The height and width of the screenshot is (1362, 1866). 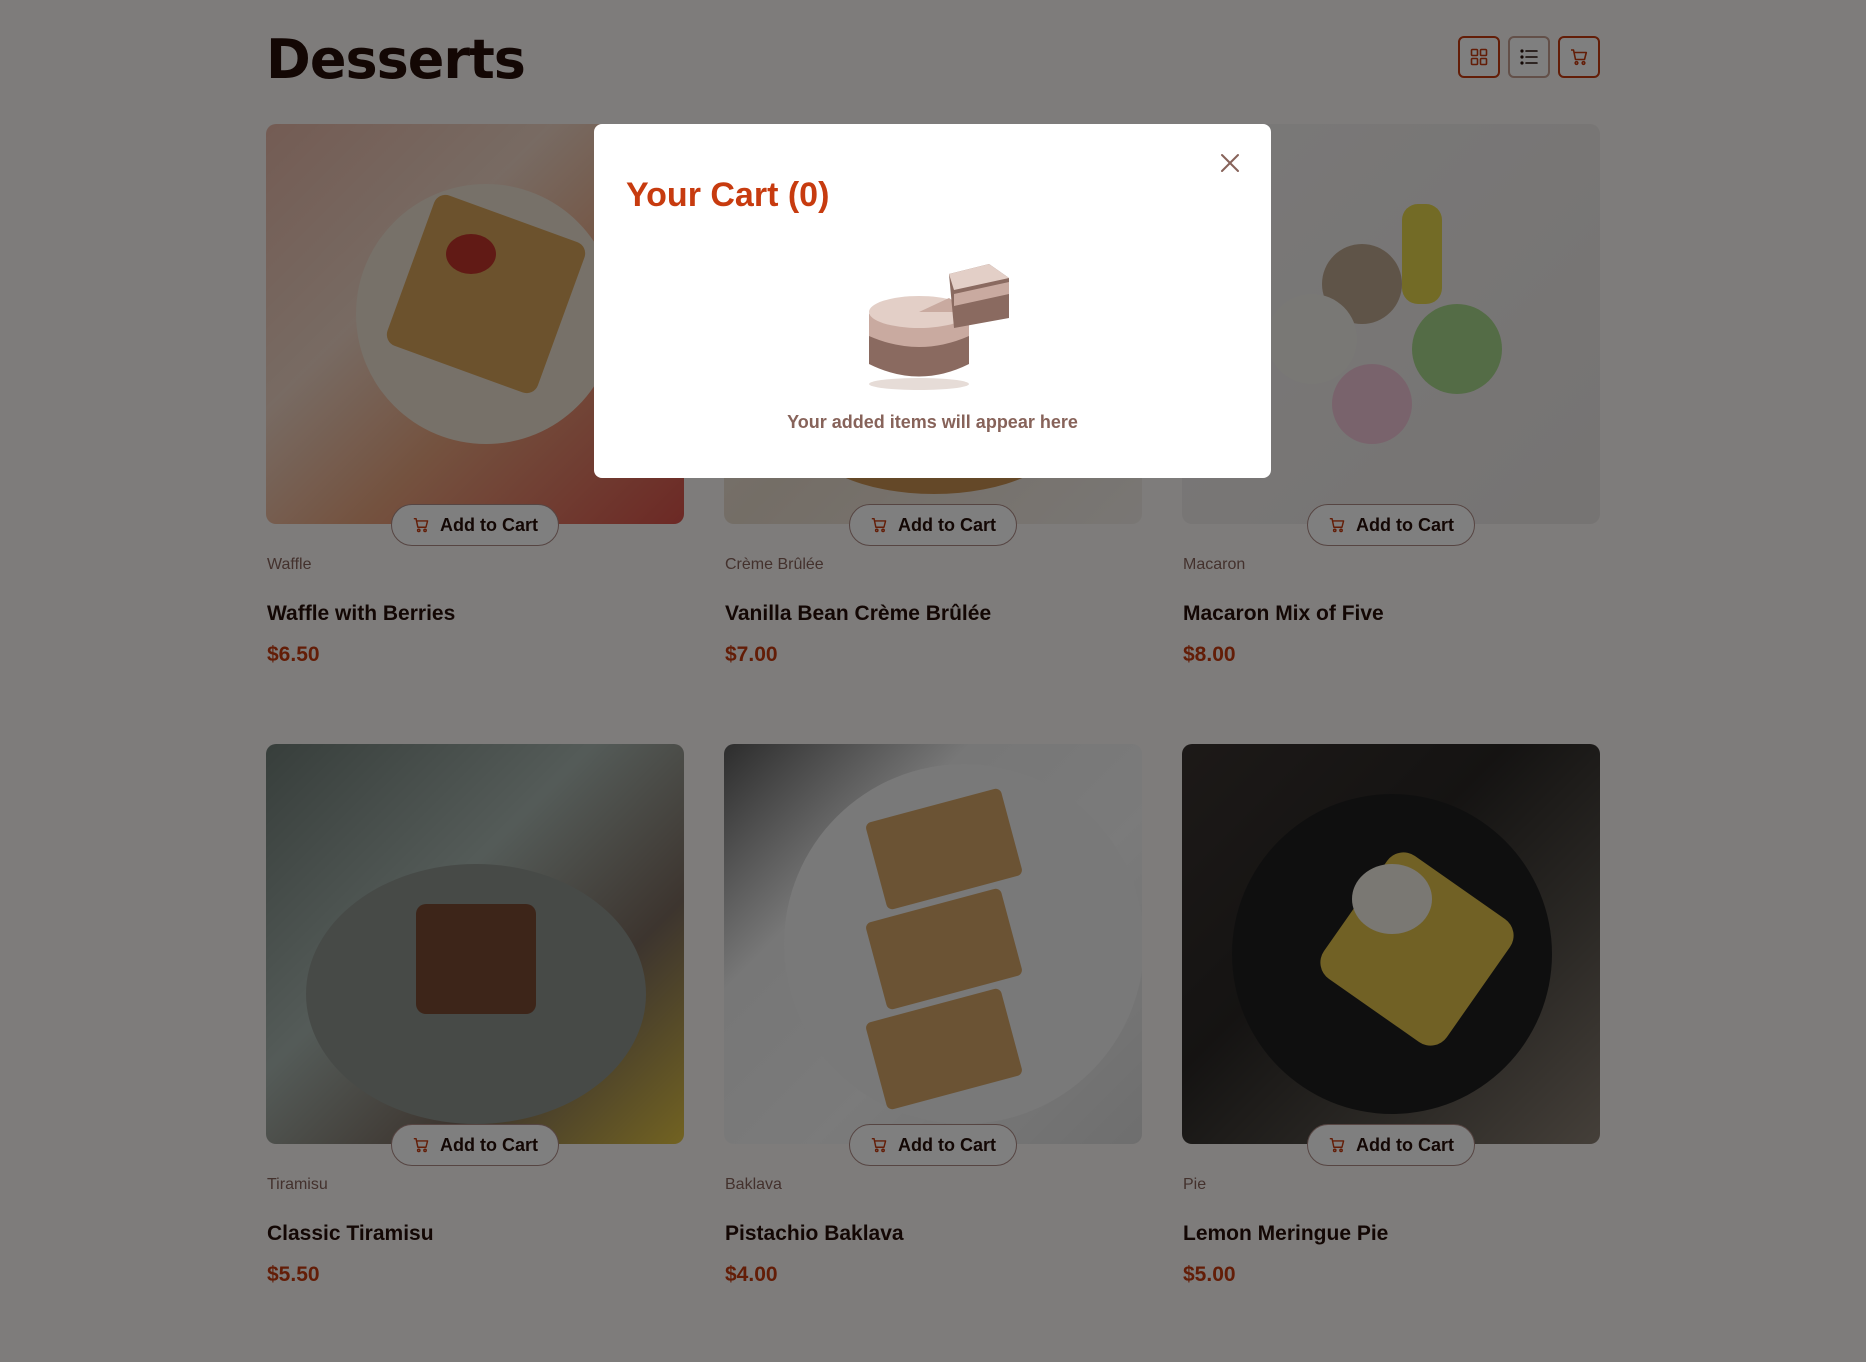 What do you see at coordinates (939, 327) in the screenshot?
I see `empty-cake-icon` at bounding box center [939, 327].